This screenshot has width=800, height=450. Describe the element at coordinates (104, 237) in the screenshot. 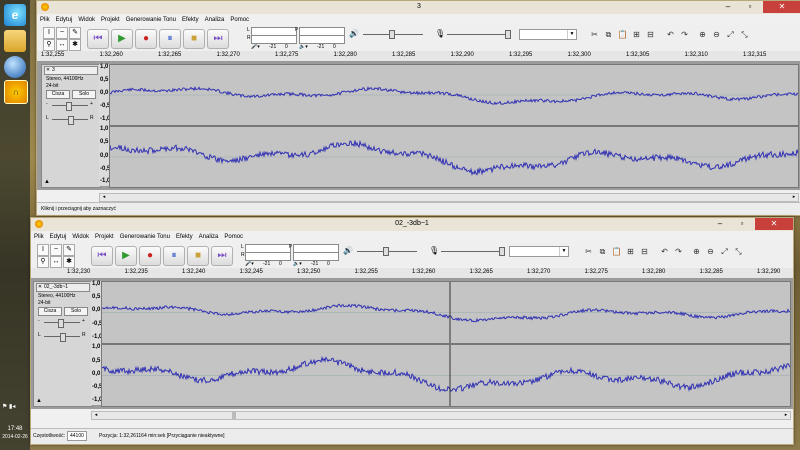

I see `menu-project: Projekt` at that location.